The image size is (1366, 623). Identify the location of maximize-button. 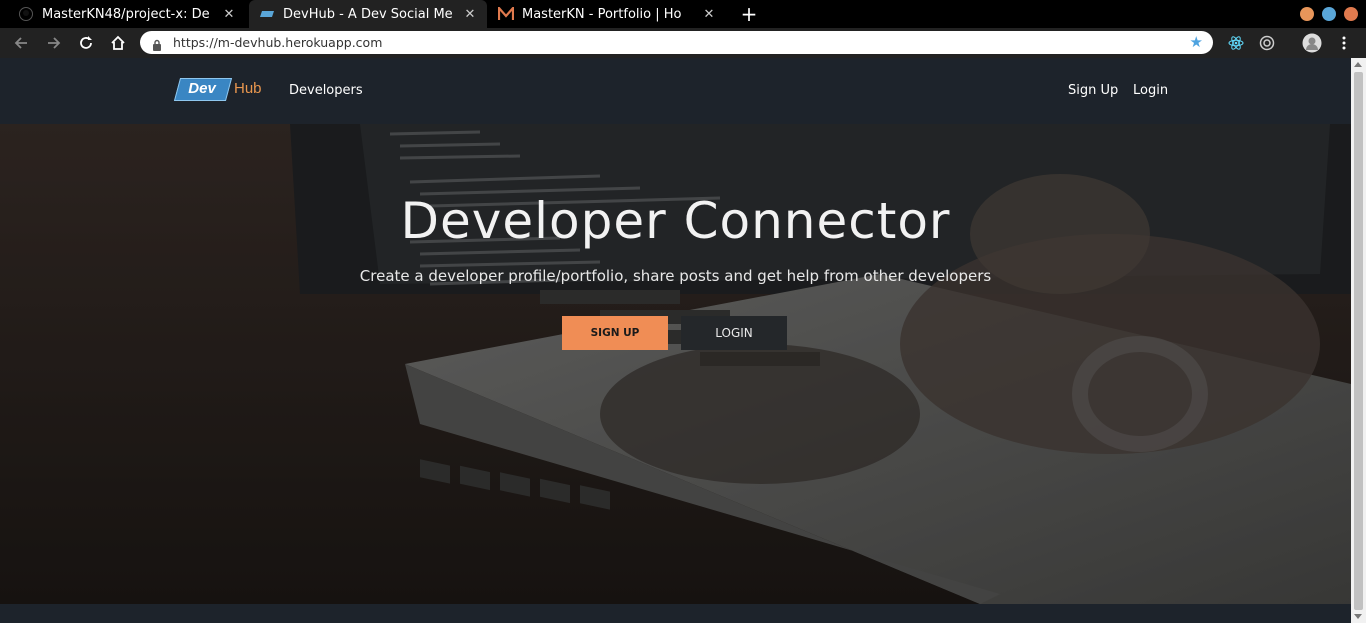
(1329, 14).